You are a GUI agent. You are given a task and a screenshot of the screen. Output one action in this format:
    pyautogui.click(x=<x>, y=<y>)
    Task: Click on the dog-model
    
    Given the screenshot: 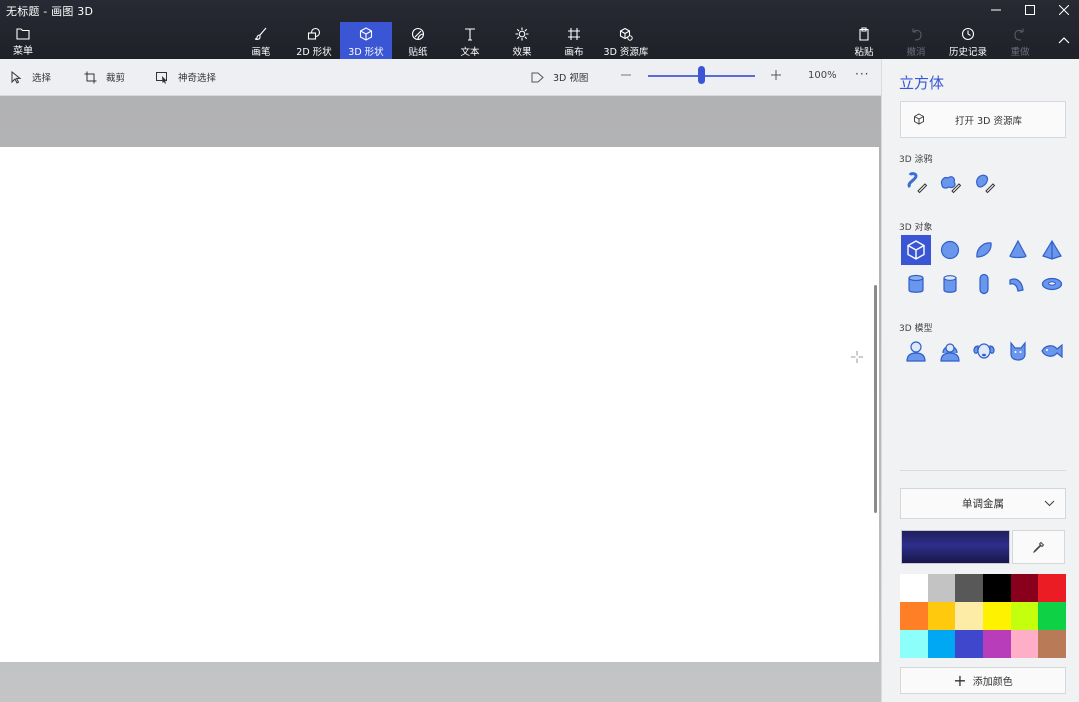 What is the action you would take?
    pyautogui.click(x=984, y=351)
    